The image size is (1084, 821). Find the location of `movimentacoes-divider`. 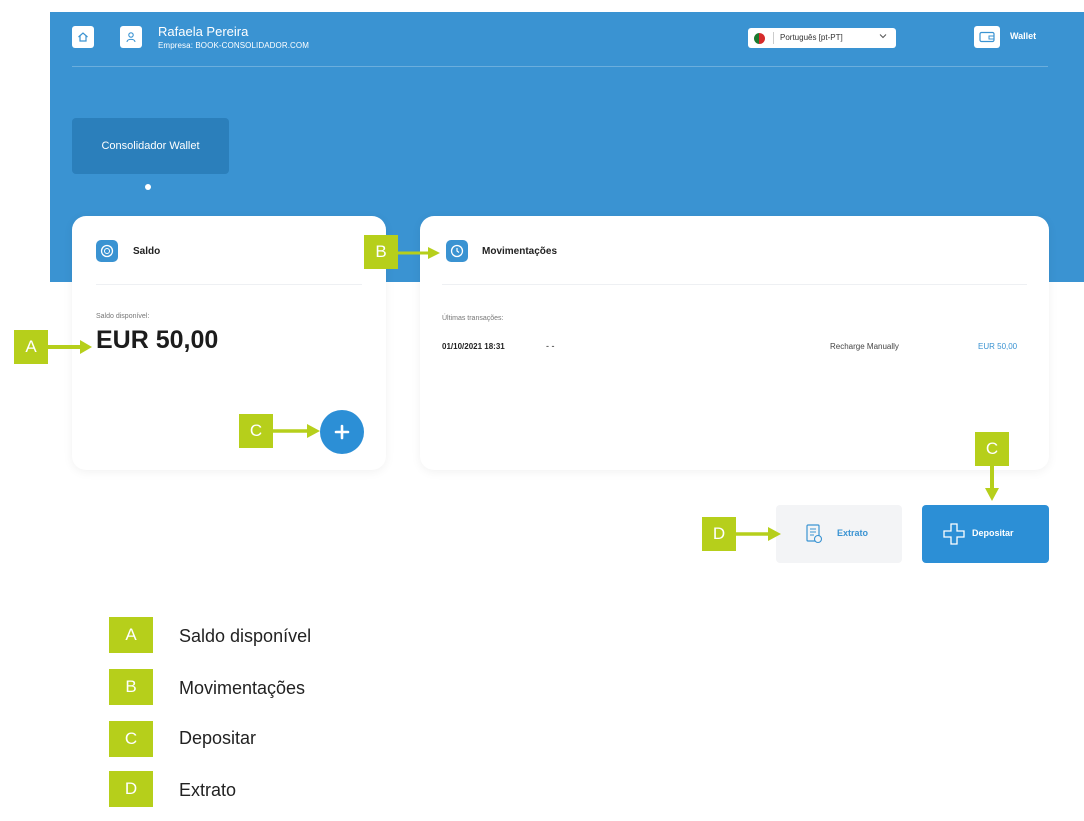

movimentacoes-divider is located at coordinates (734, 284).